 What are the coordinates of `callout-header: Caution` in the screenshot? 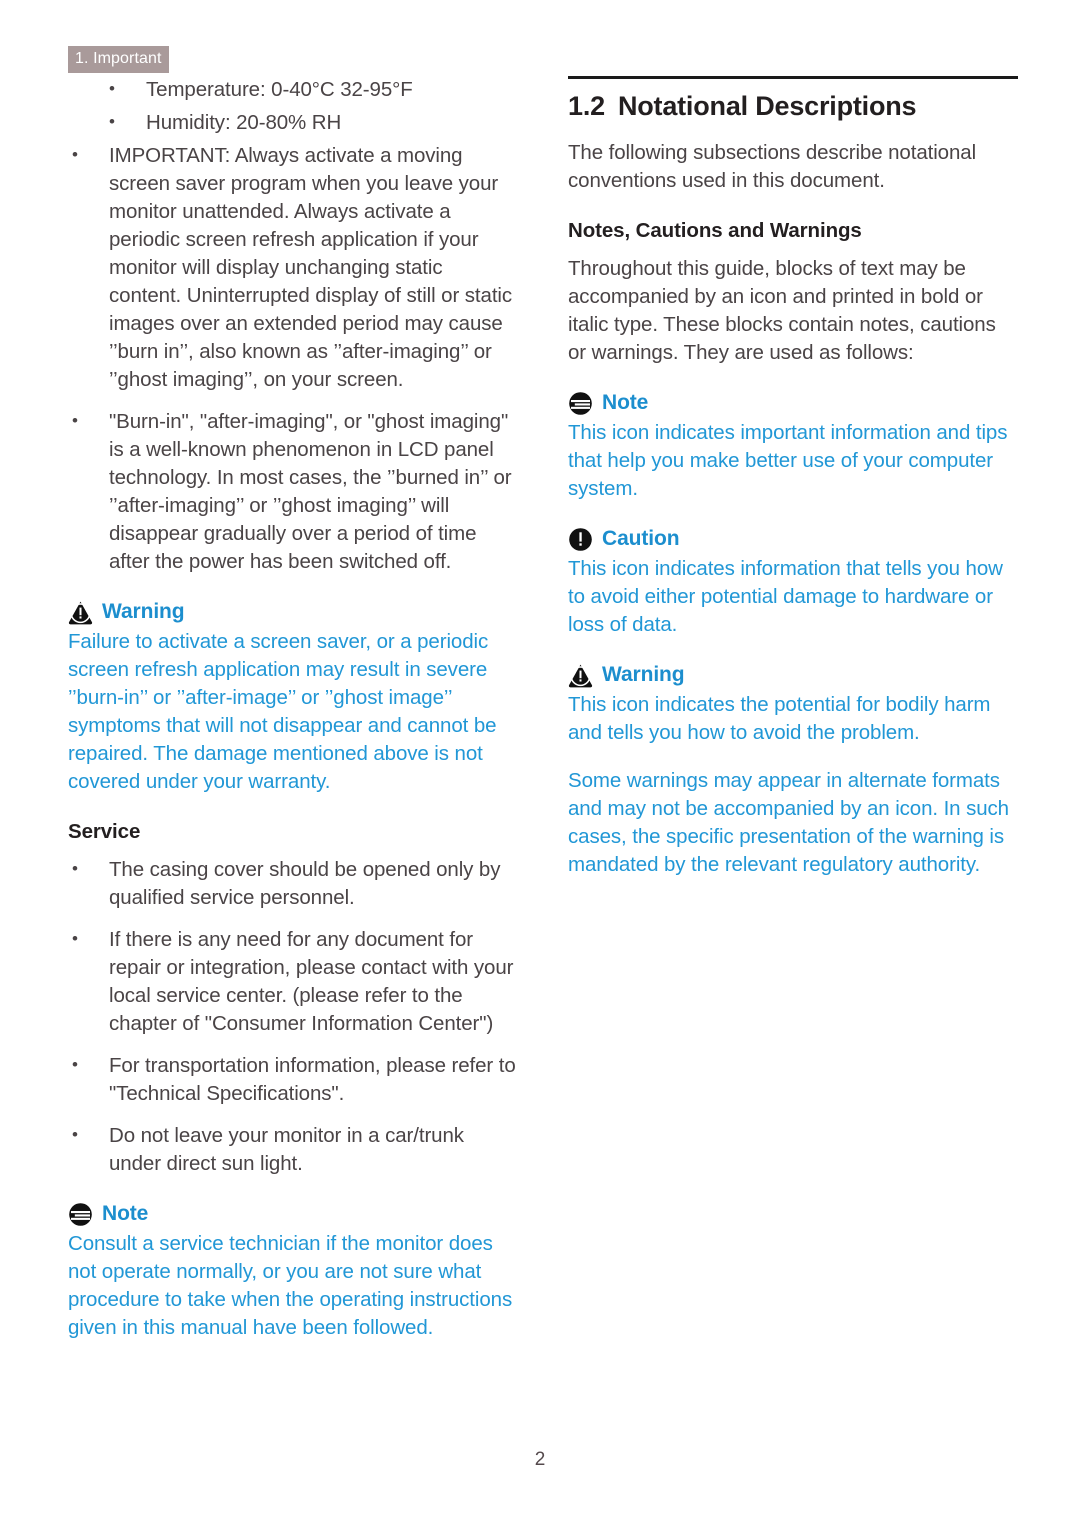 It's located at (793, 539).